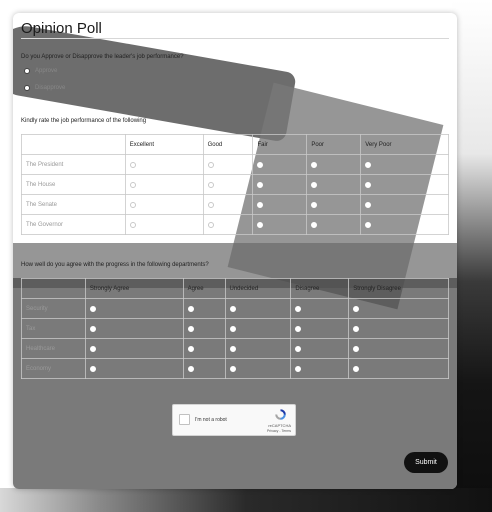 This screenshot has height=512, width=492. What do you see at coordinates (50, 88) in the screenshot?
I see `radio-disapprove-label: Disapprove` at bounding box center [50, 88].